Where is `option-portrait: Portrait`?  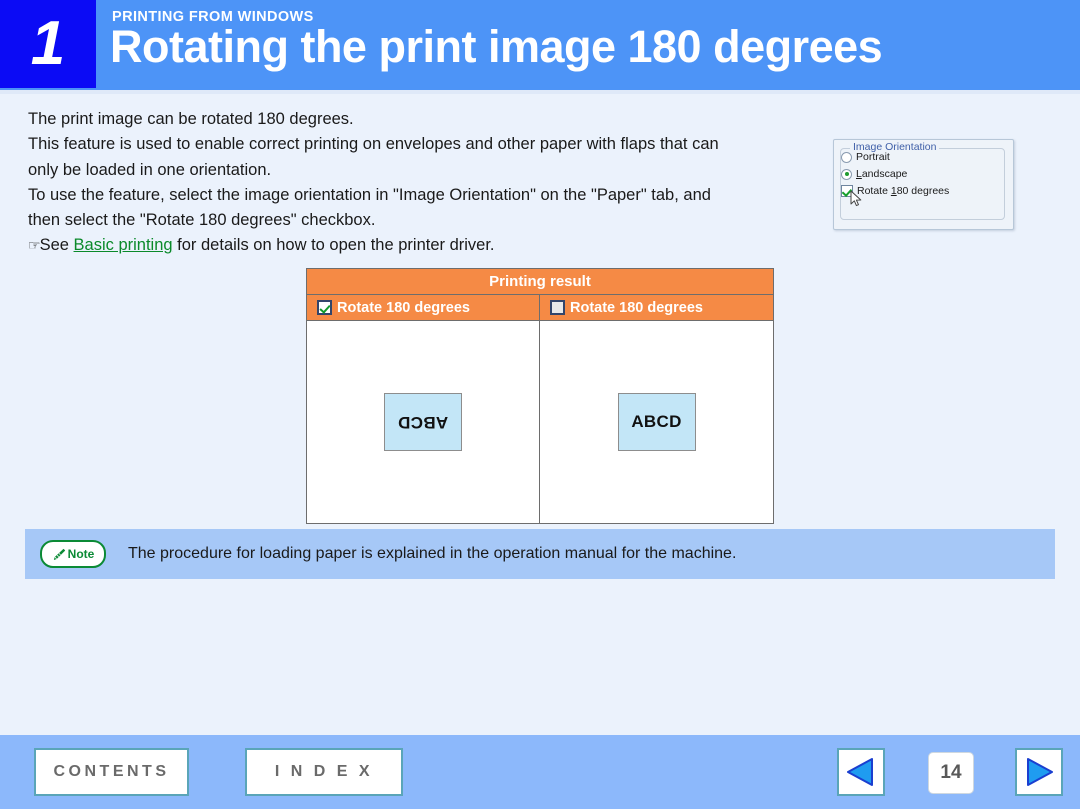
option-portrait: Portrait is located at coordinates (865, 157).